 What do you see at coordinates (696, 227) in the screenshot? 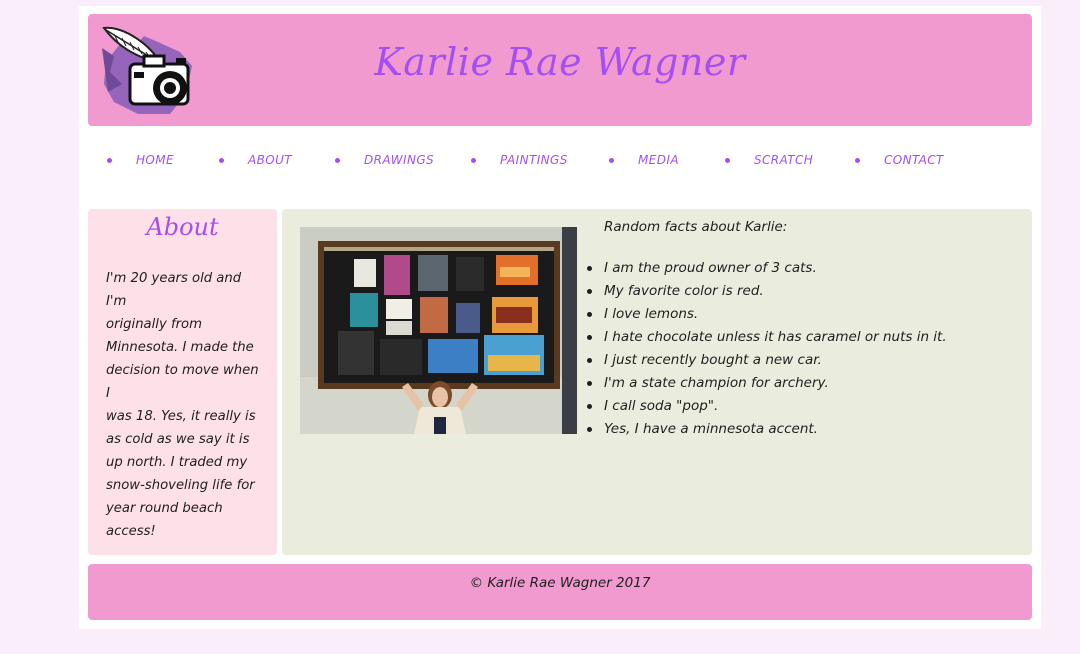
I see `facts-heading: Random facts about Karlie:` at bounding box center [696, 227].